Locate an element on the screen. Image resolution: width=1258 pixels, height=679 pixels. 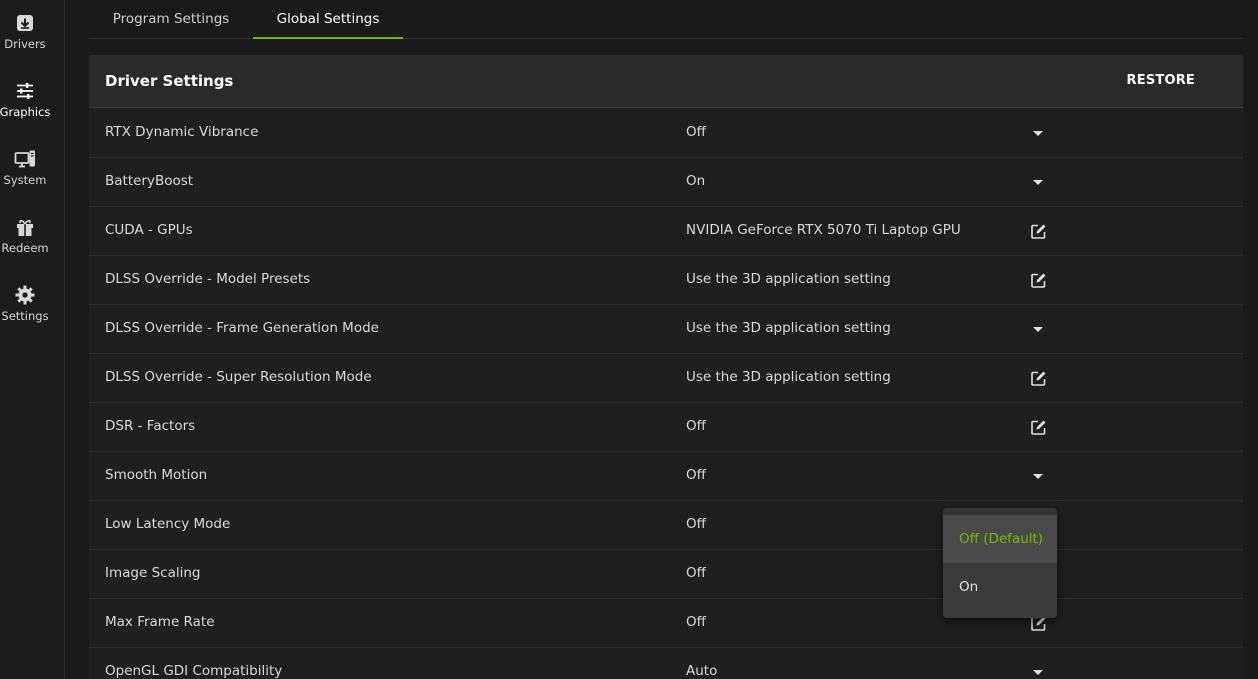
tab-label: Global Settings is located at coordinates (328, 19).